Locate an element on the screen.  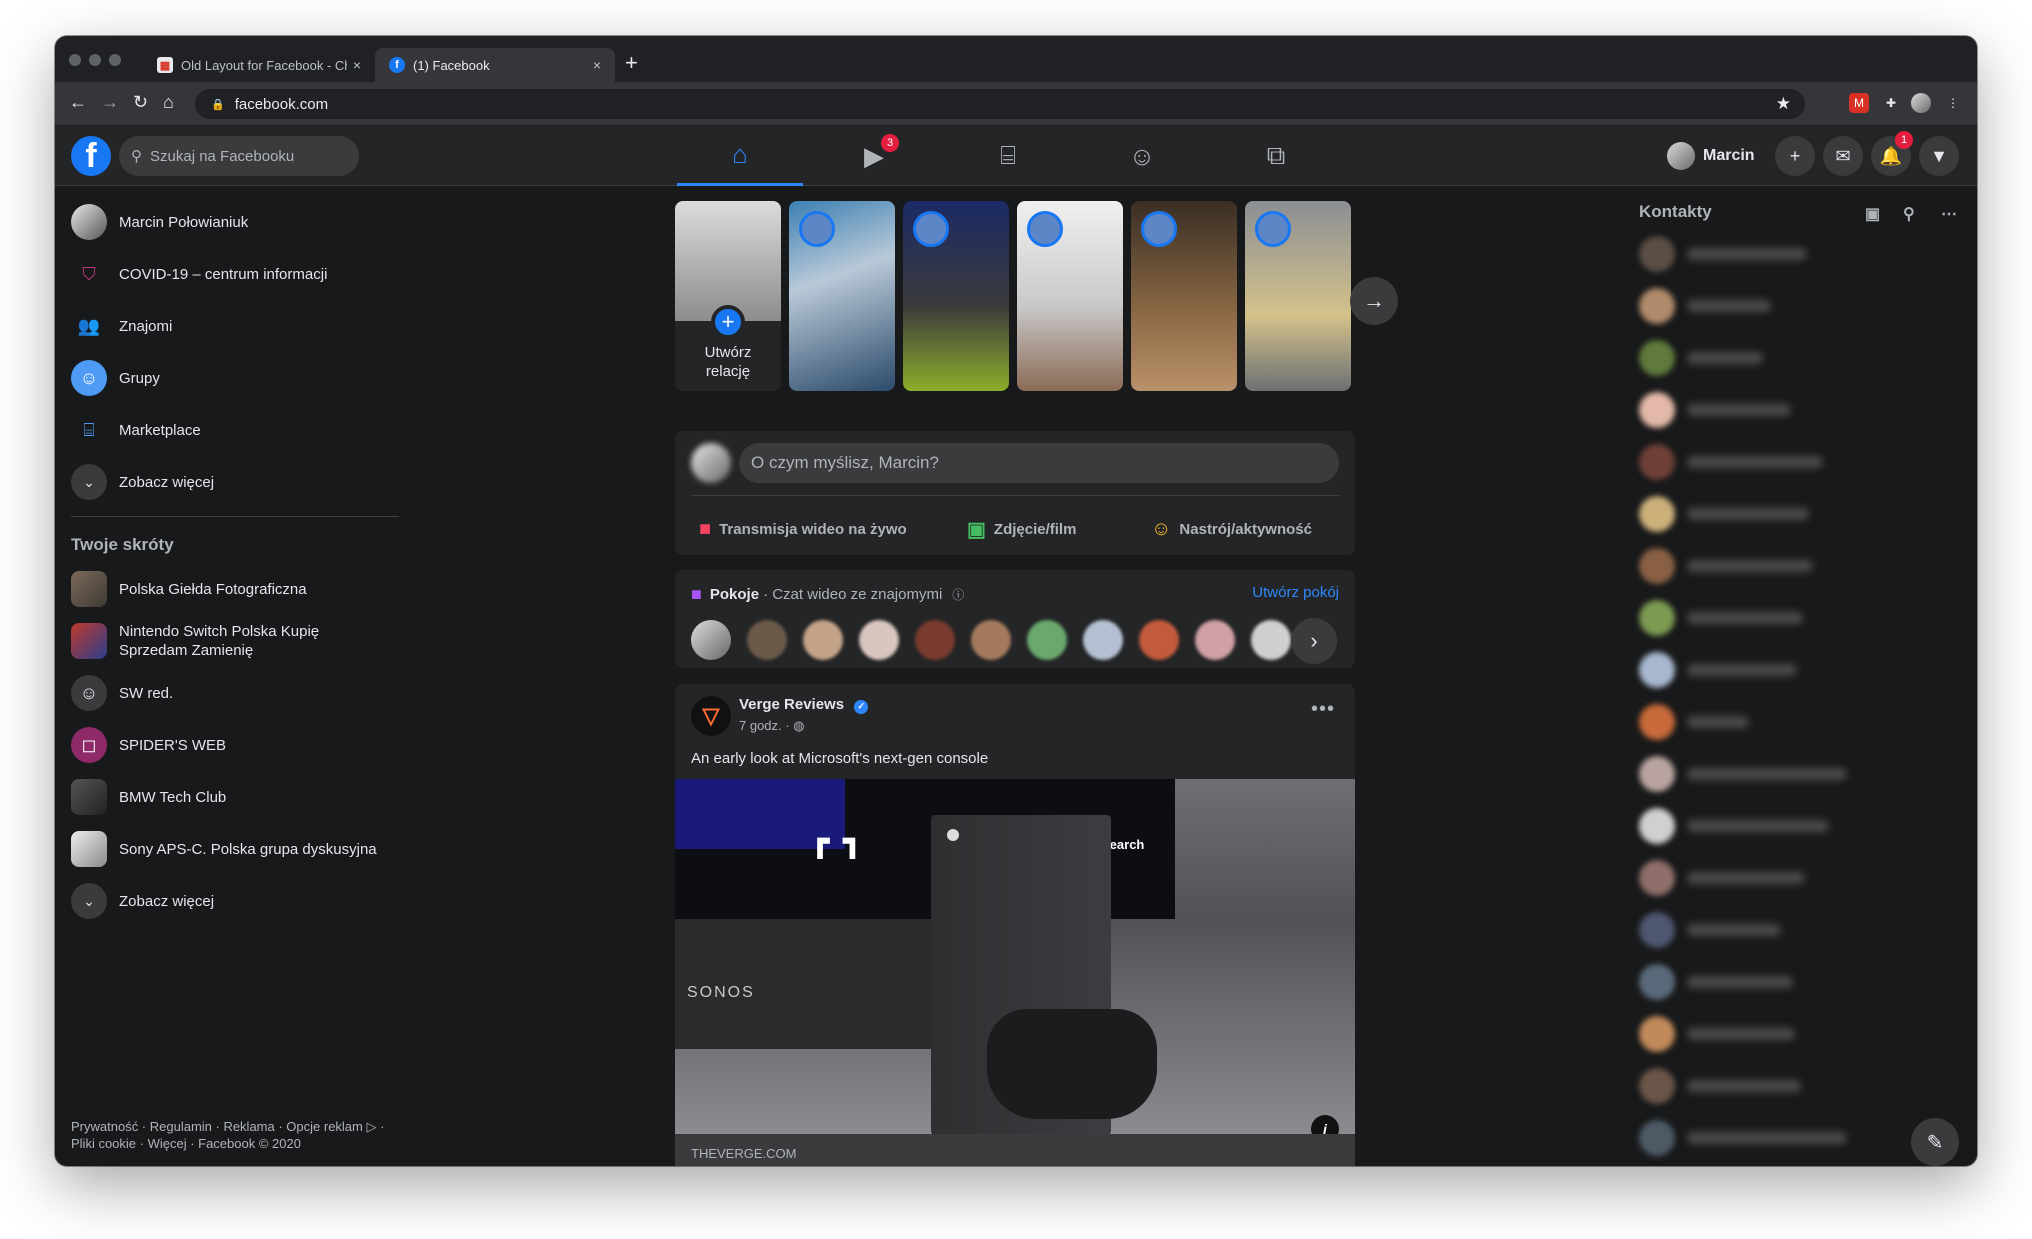
sidebar-see-more: ⌄ Zobacz więcej is located at coordinates (233, 482).